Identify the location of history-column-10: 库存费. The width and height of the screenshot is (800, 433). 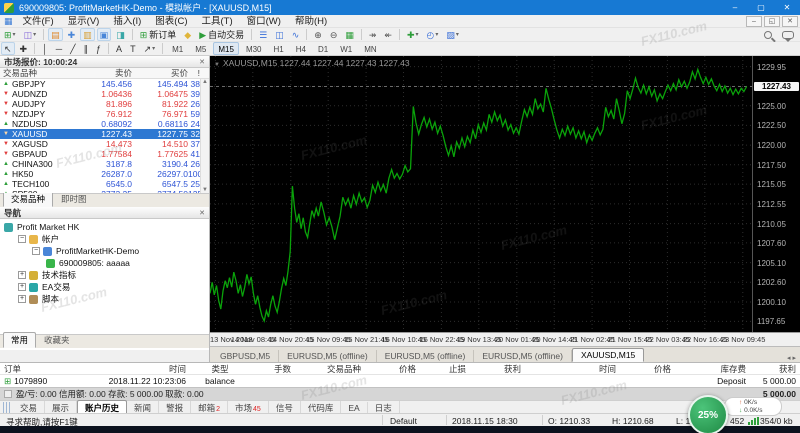
(712, 369).